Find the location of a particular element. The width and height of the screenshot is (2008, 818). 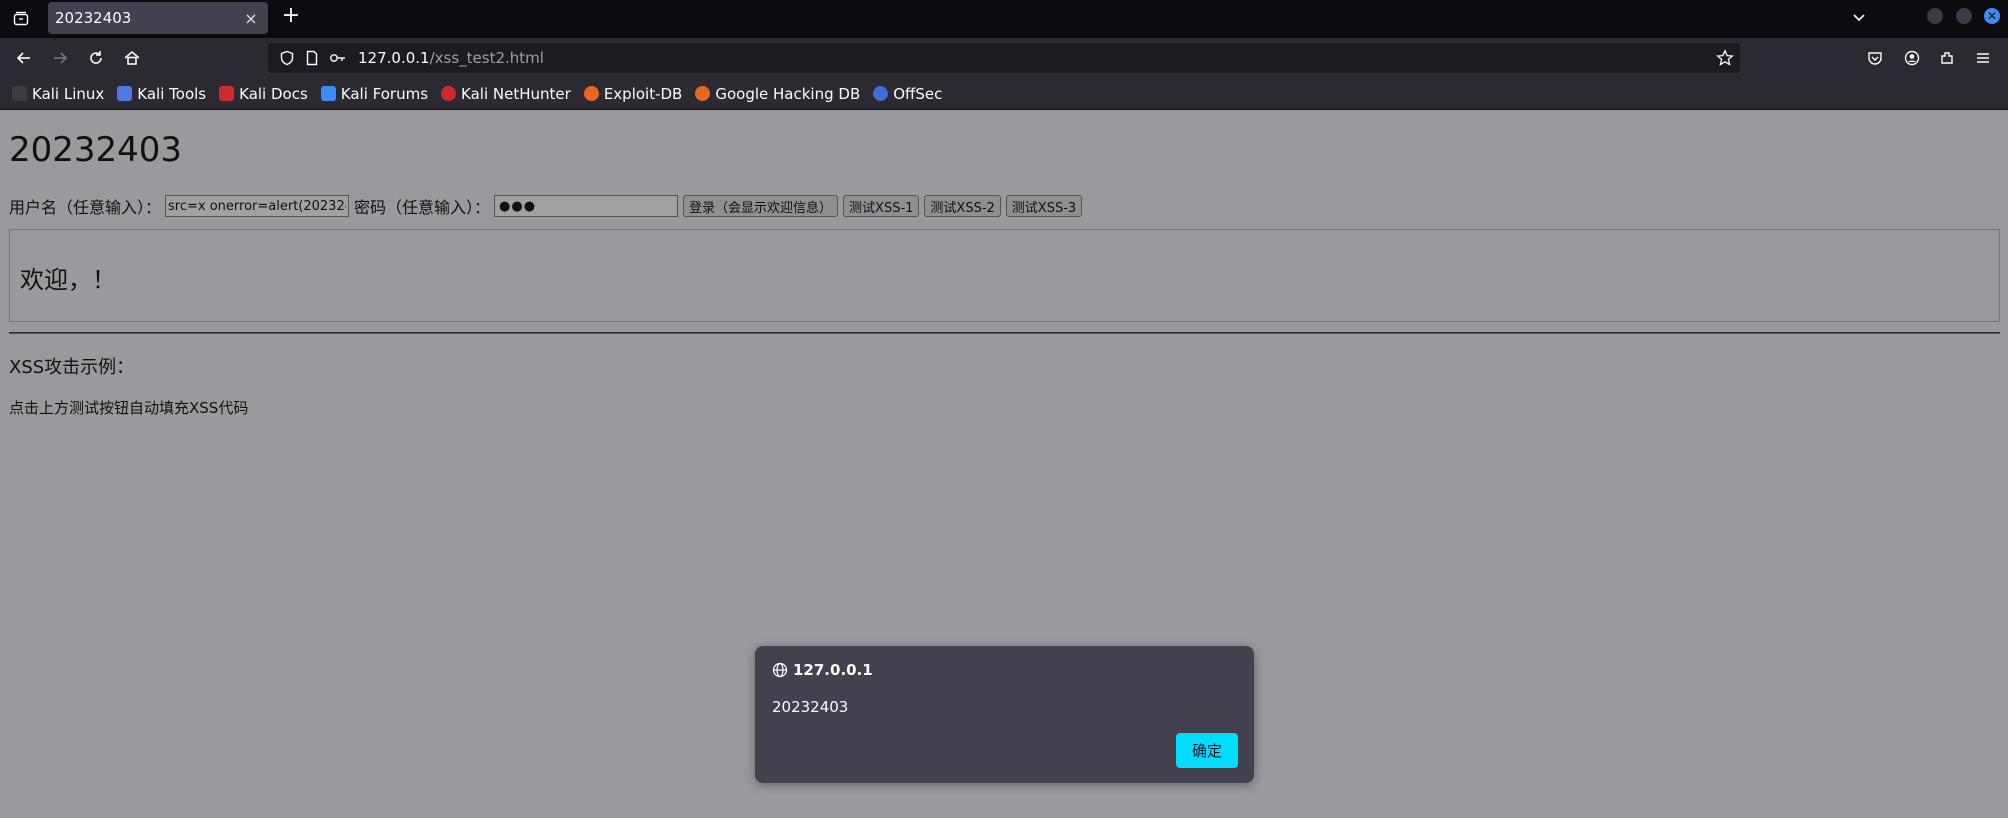

back-icon is located at coordinates (24, 58).